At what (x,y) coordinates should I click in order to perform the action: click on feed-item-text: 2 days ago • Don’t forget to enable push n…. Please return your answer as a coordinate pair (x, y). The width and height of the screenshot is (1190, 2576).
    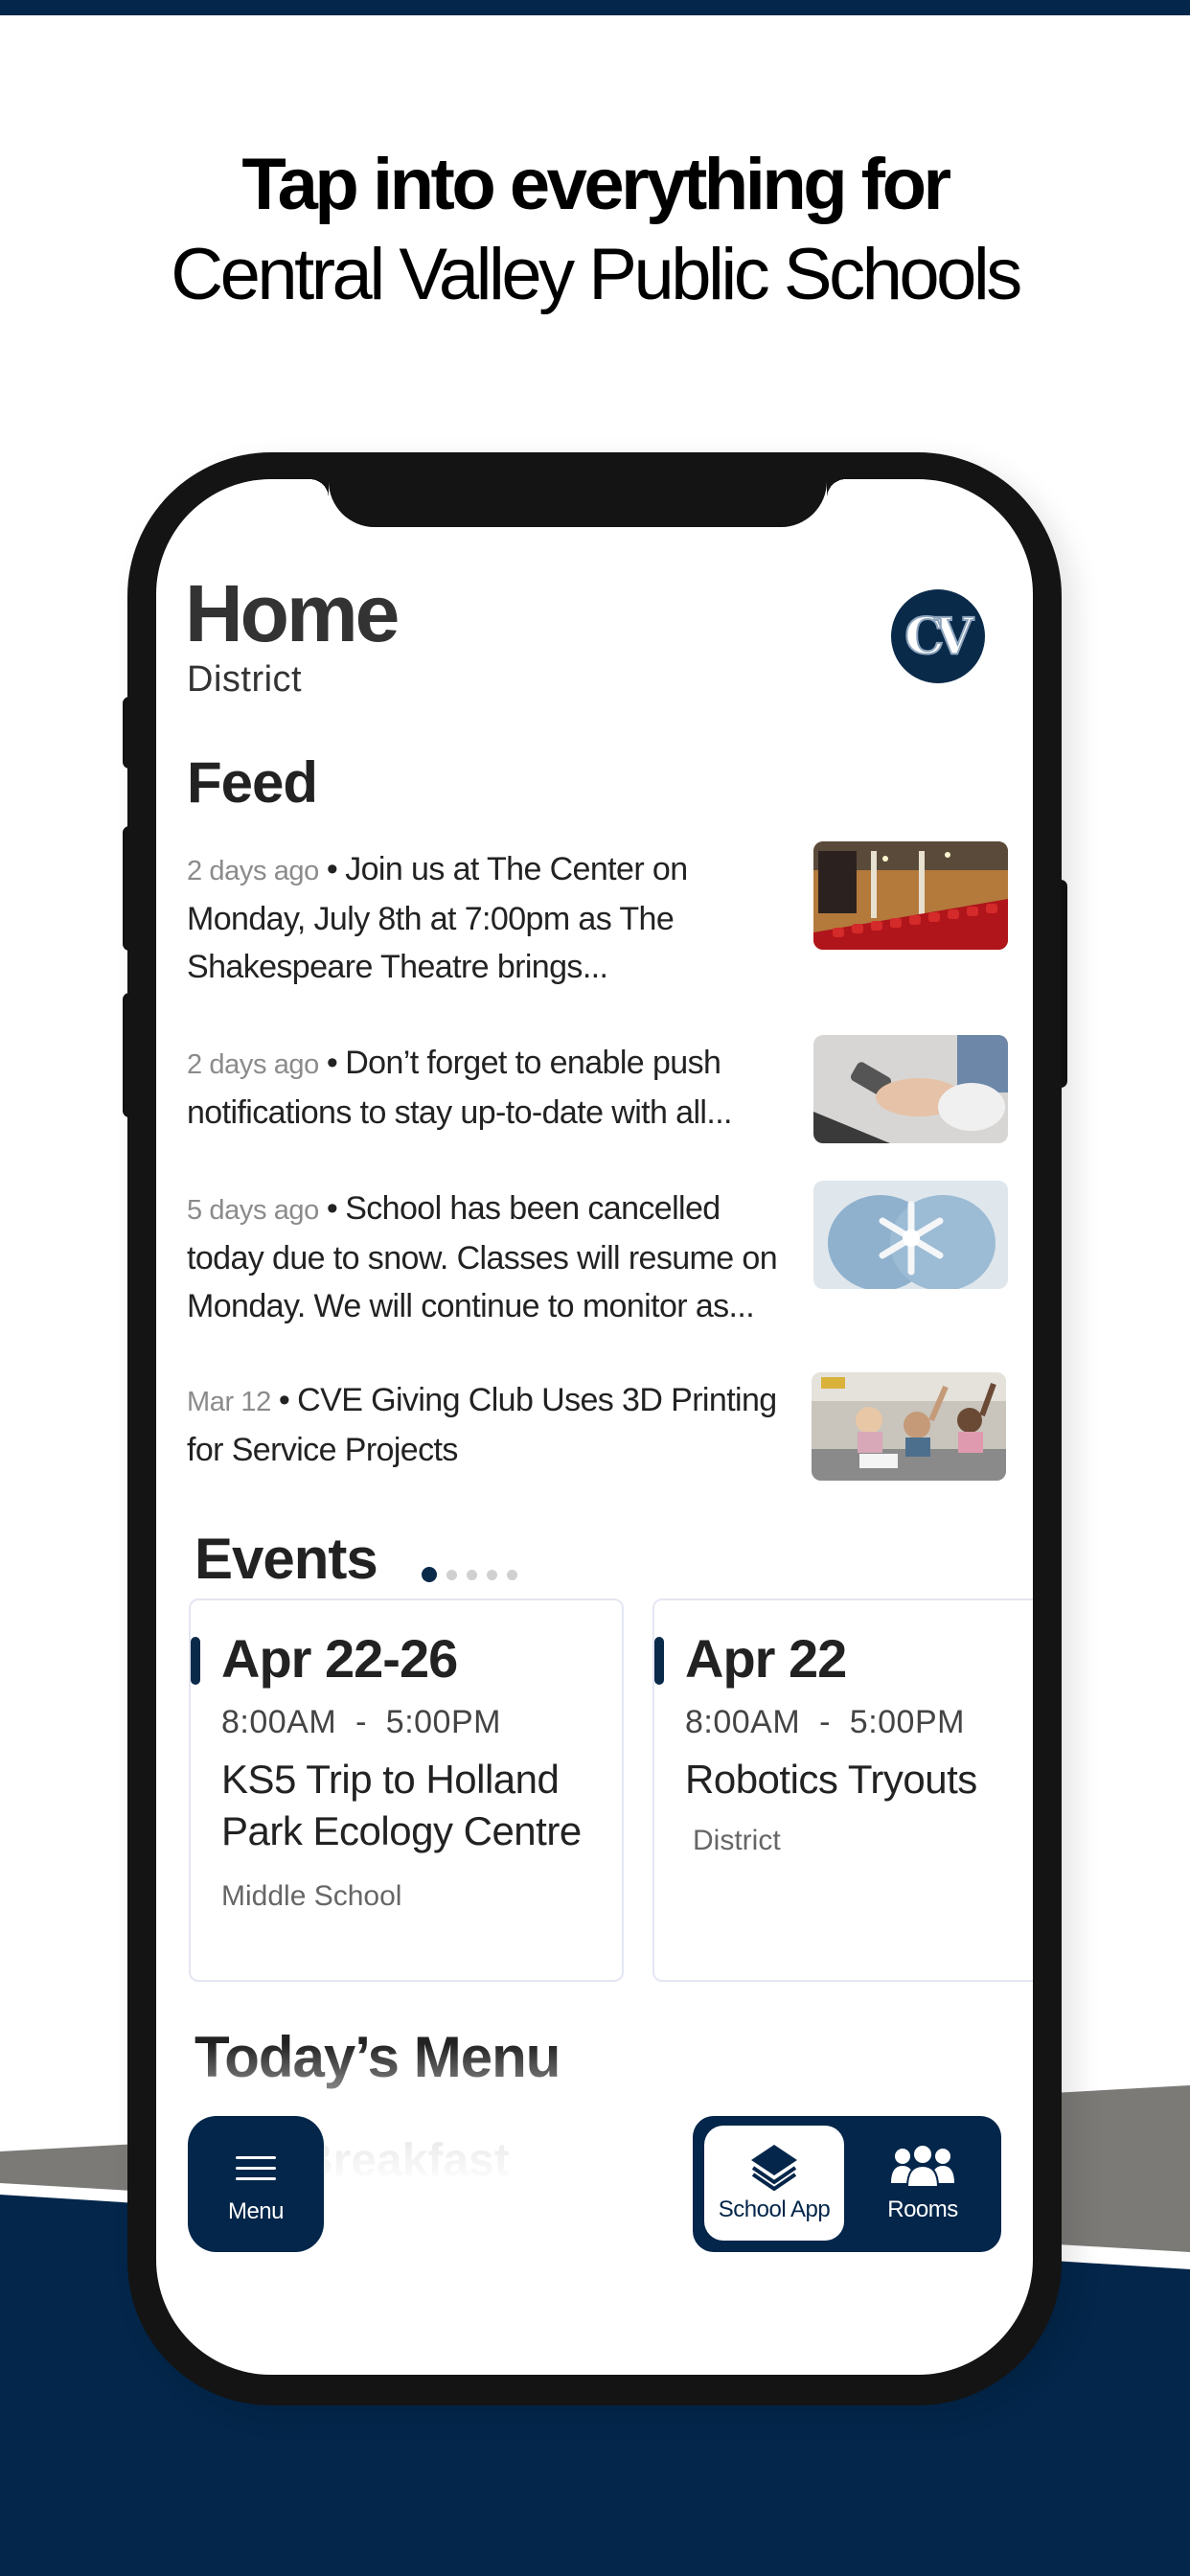
    Looking at the image, I should click on (484, 1088).